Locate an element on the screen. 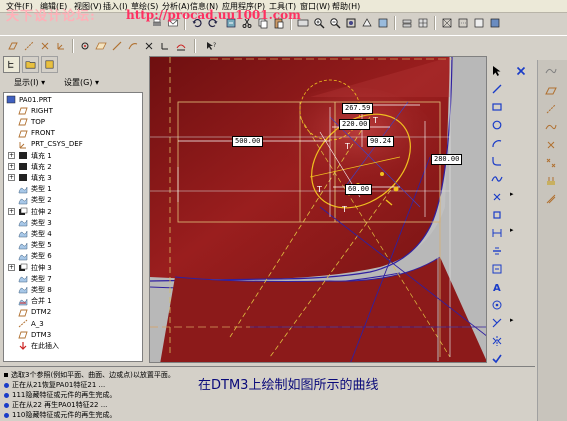  refit-button is located at coordinates (351, 23).